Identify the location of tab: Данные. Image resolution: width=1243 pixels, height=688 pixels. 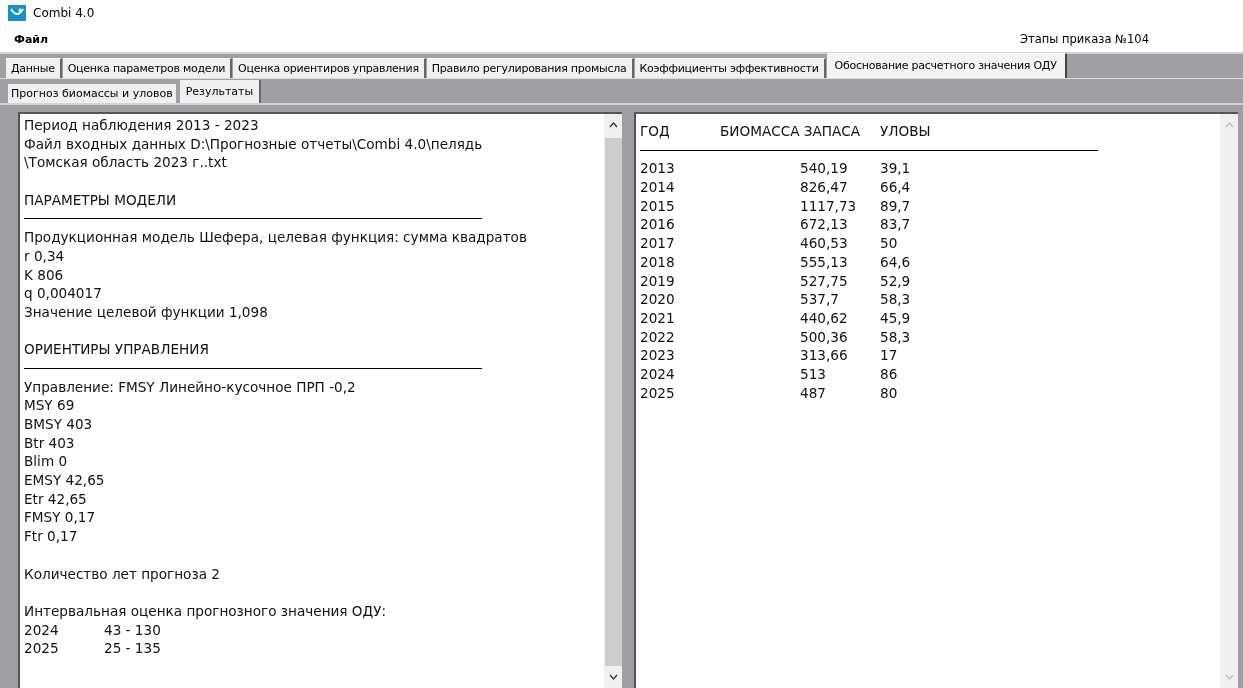
(34, 68).